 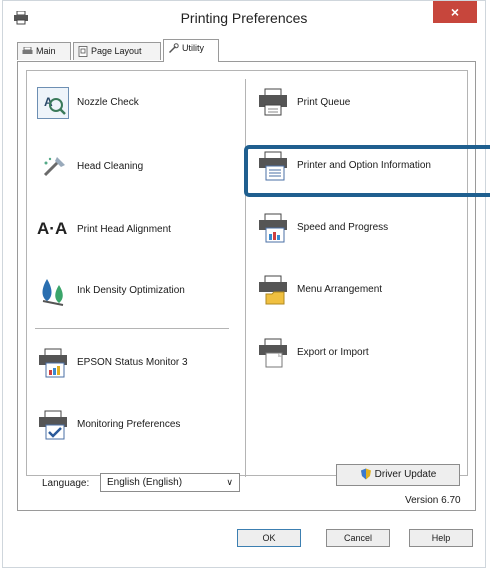 What do you see at coordinates (343, 227) in the screenshot?
I see `speed-progress-label: Speed and Progress` at bounding box center [343, 227].